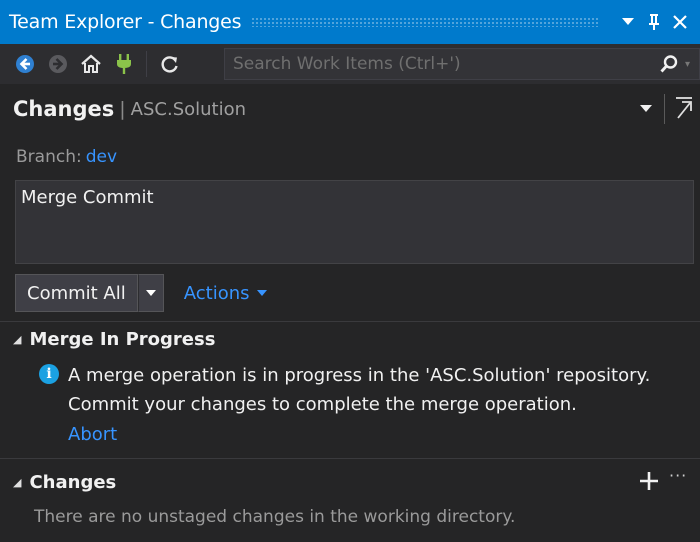 Image resolution: width=700 pixels, height=542 pixels. I want to click on actions-menu: Actions, so click(225, 293).